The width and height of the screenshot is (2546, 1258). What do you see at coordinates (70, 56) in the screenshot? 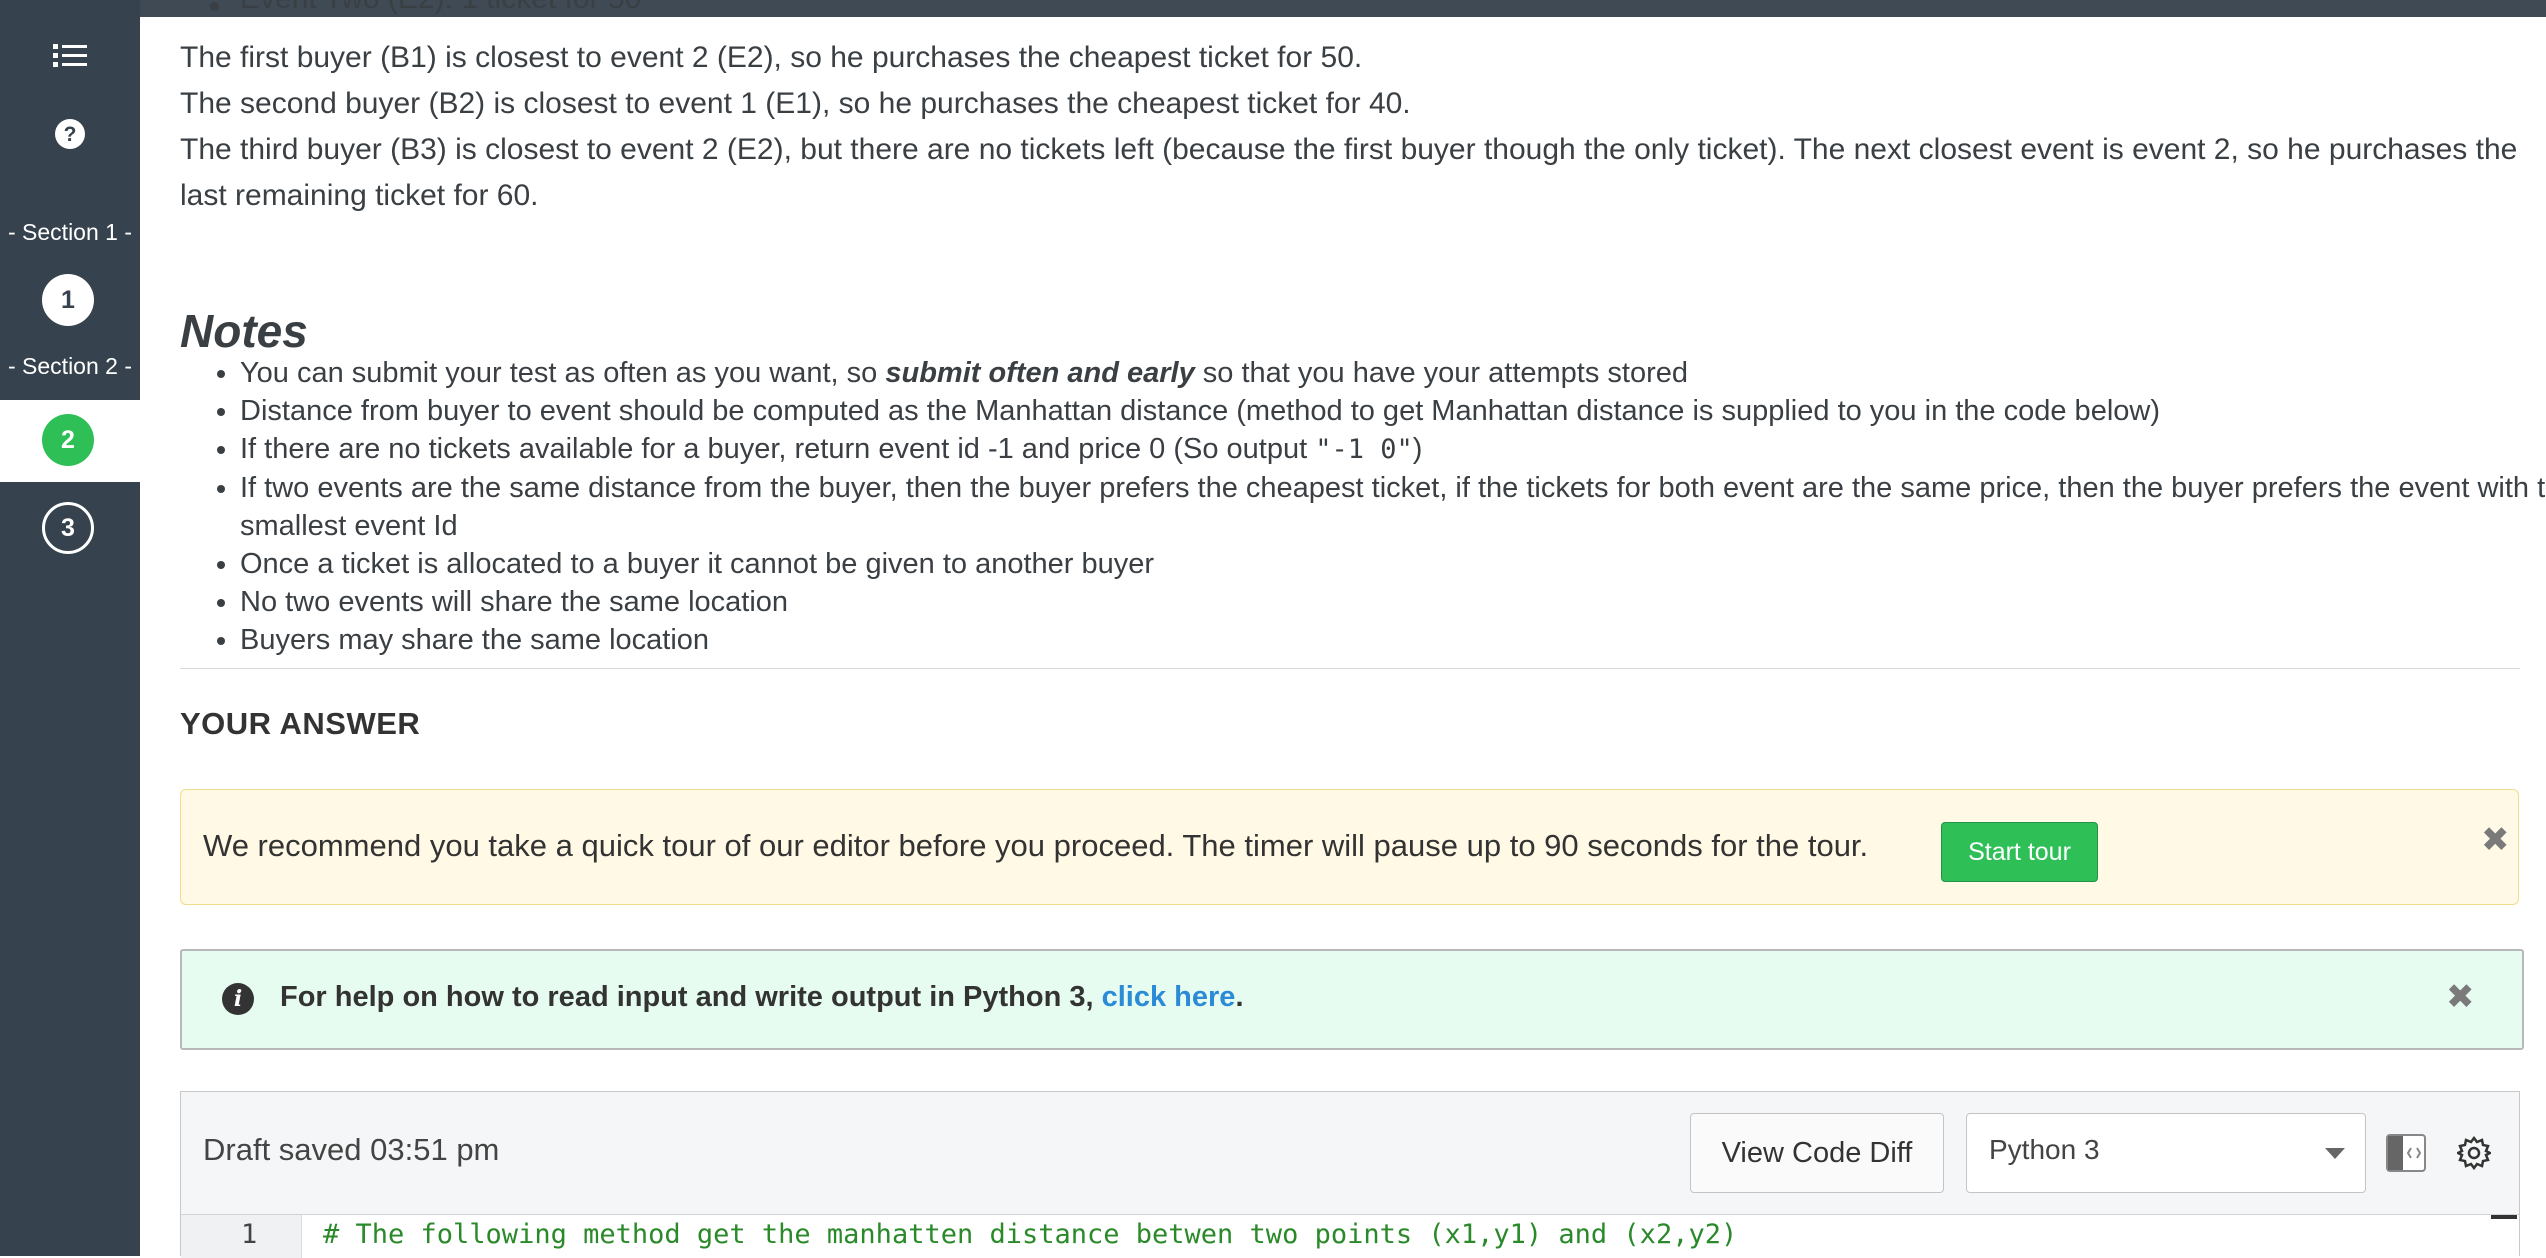
I see `list-icon` at bounding box center [70, 56].